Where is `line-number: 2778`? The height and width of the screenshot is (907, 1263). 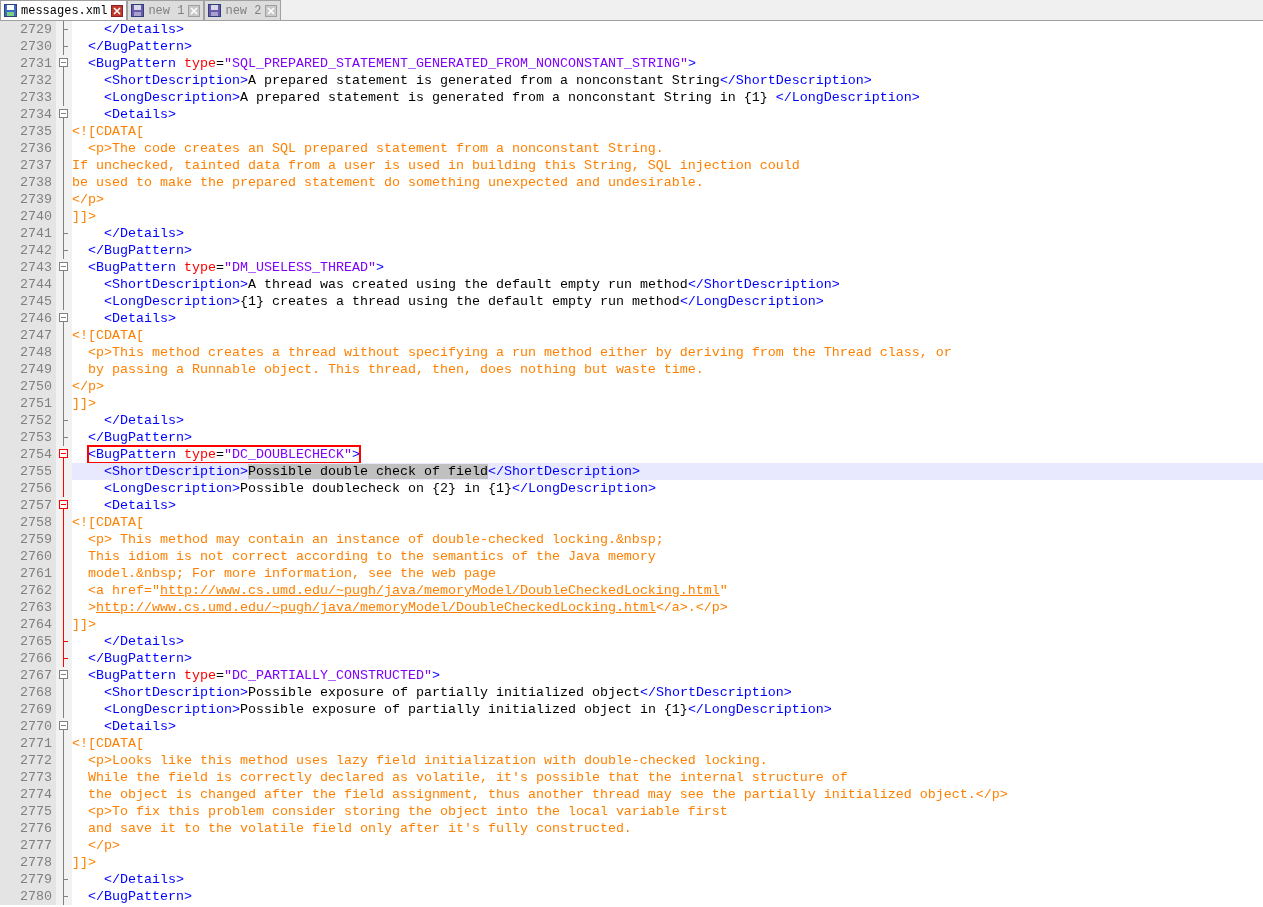 line-number: 2778 is located at coordinates (28, 862).